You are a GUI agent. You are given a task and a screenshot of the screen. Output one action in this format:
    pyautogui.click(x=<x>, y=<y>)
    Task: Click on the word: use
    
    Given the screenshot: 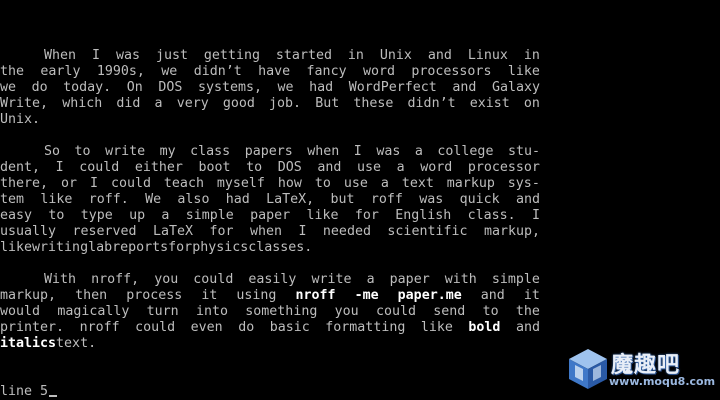 What is the action you would take?
    pyautogui.click(x=369, y=167)
    